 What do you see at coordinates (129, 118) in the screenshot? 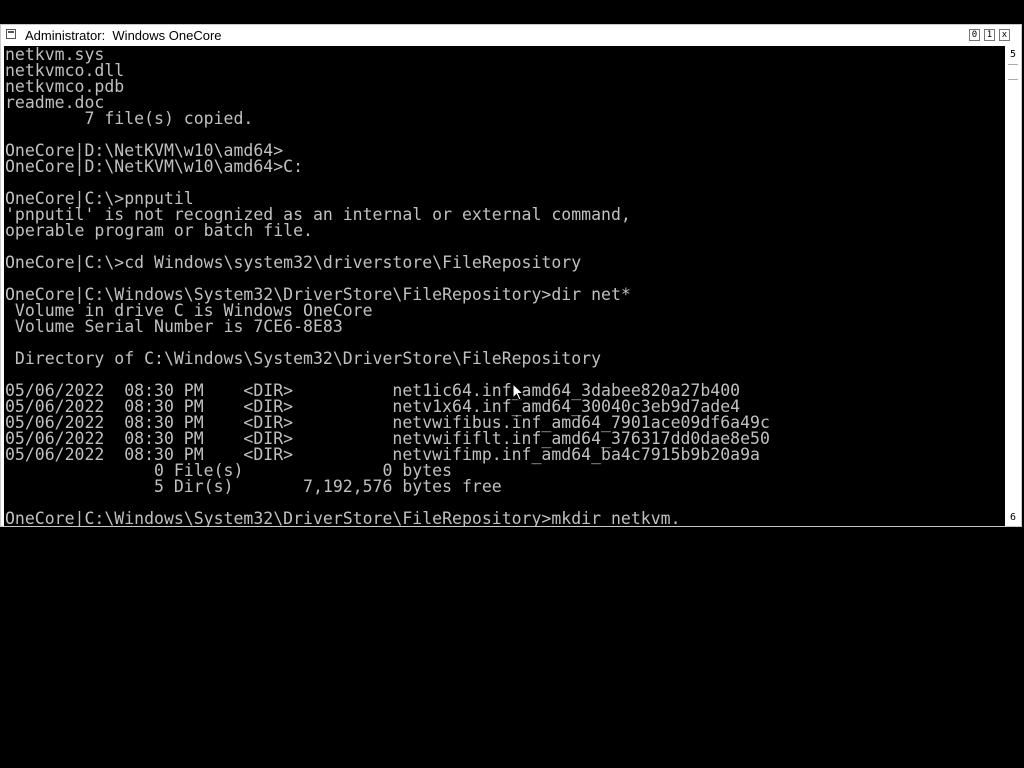
I see `console-line: 7 file(s) copied.` at bounding box center [129, 118].